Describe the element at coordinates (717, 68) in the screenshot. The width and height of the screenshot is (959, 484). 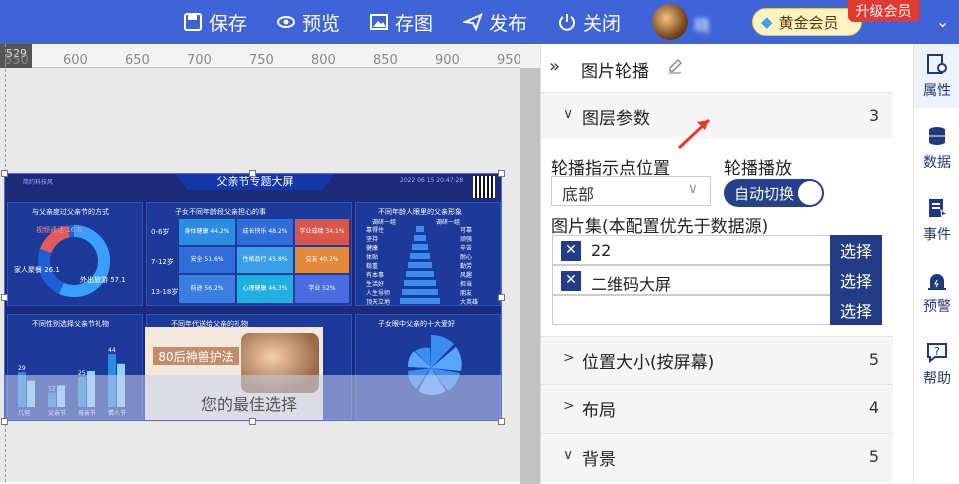
I see `panel-header: » 图片轮播` at that location.